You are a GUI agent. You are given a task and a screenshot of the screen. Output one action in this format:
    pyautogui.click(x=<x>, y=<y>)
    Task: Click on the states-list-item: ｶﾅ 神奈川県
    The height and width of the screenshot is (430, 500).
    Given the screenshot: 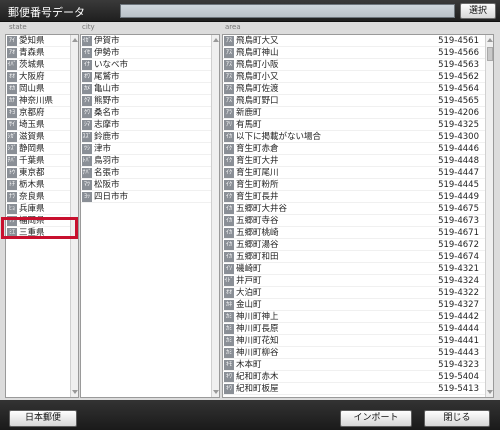 What is the action you would take?
    pyautogui.click(x=38, y=101)
    